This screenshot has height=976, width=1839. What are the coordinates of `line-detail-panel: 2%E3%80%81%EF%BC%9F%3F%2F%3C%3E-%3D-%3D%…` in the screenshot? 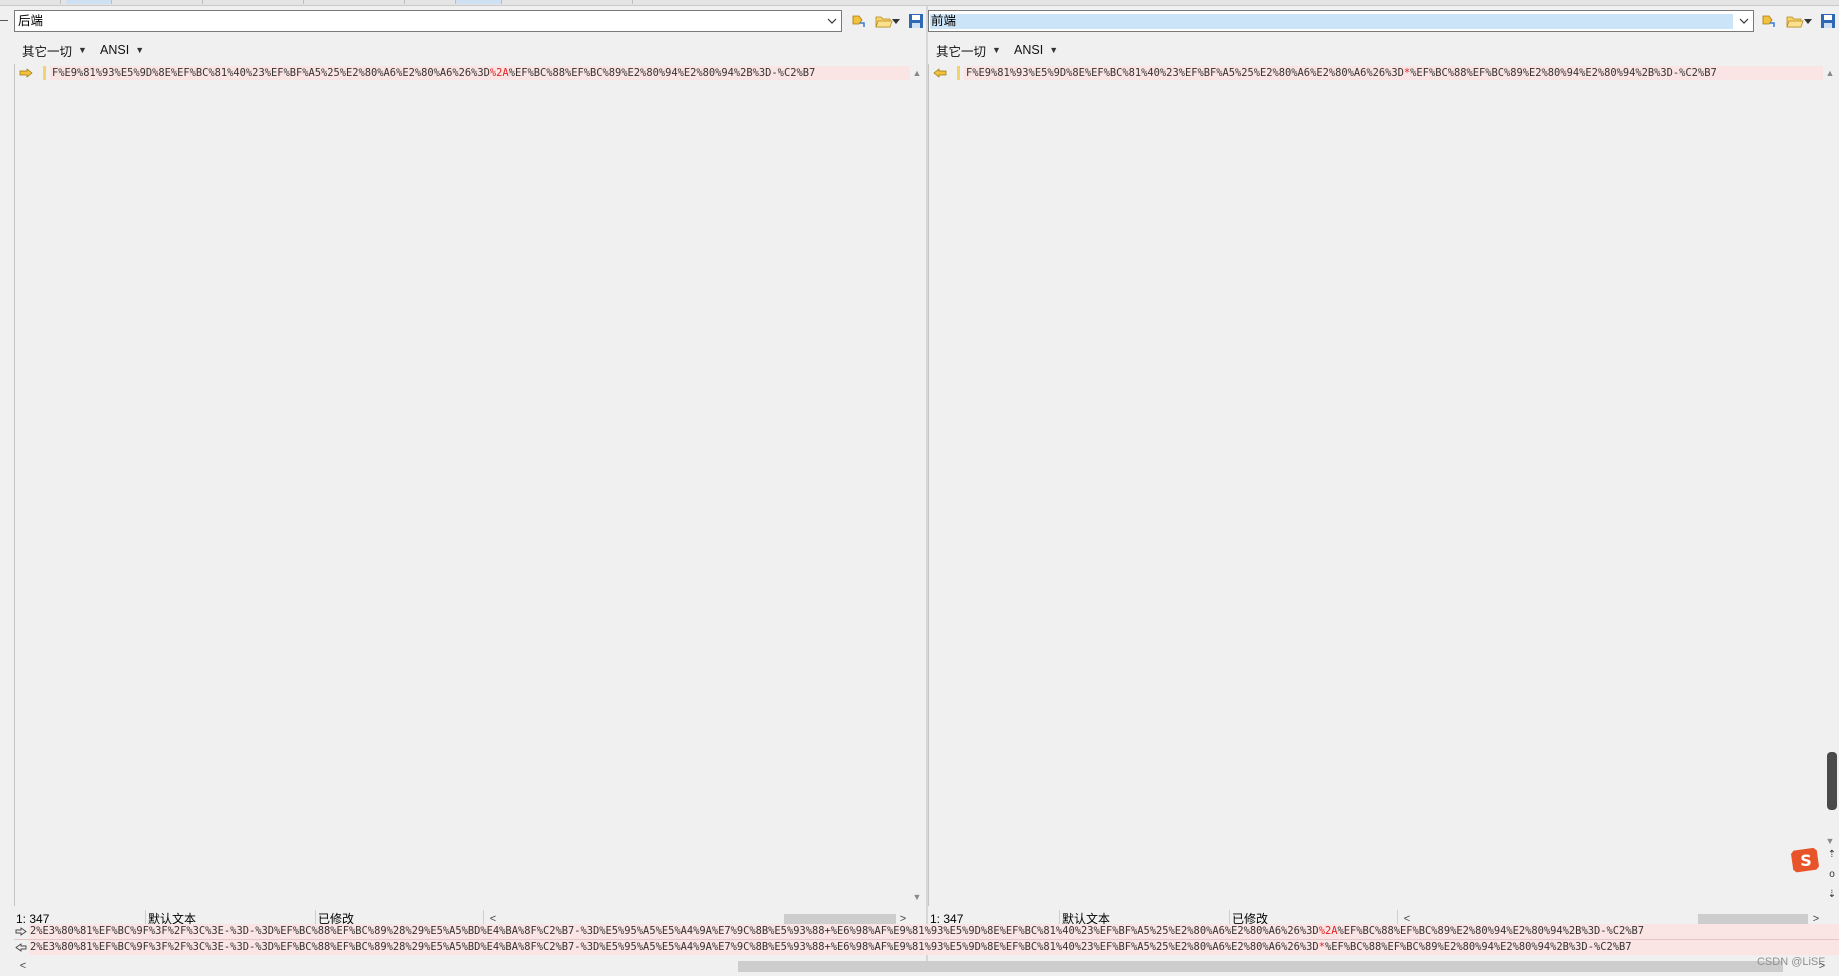 It's located at (926, 949).